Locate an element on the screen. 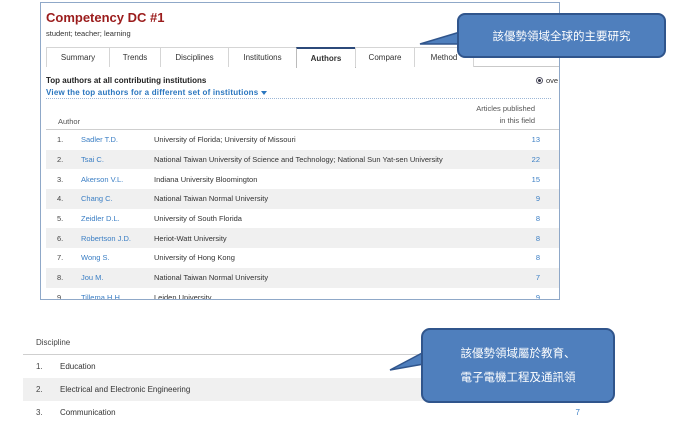 This screenshot has width=684, height=434. column-header-author: Author is located at coordinates (69, 121).